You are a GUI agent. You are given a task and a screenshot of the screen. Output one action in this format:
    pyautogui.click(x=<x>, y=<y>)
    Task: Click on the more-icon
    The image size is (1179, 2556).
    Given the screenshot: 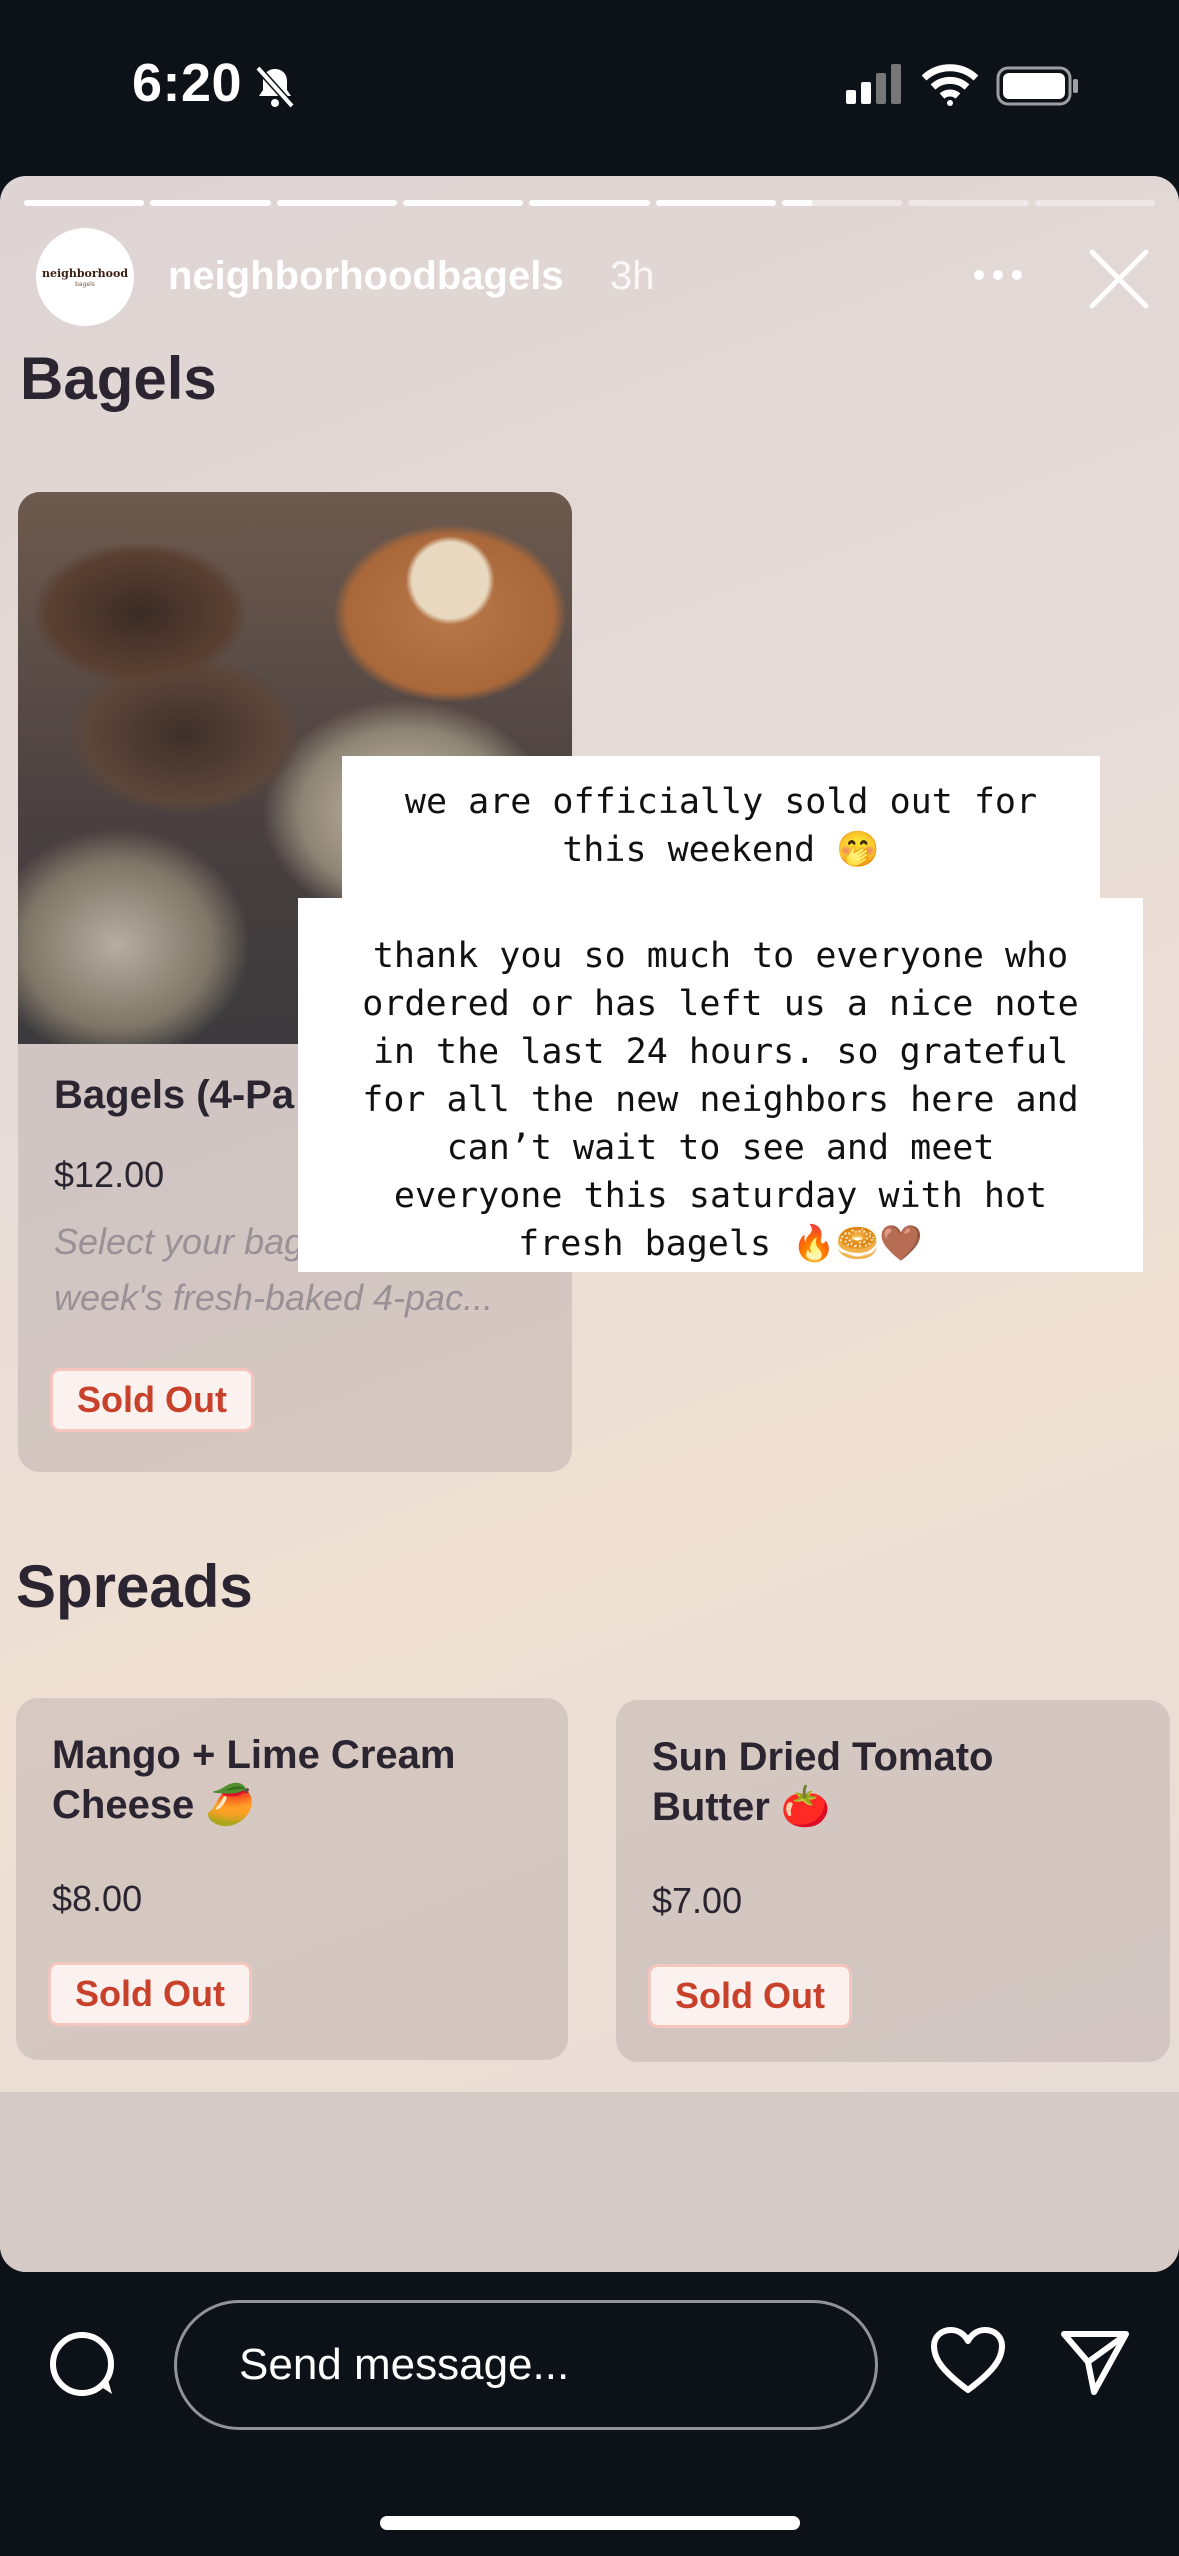 What is the action you would take?
    pyautogui.click(x=998, y=275)
    